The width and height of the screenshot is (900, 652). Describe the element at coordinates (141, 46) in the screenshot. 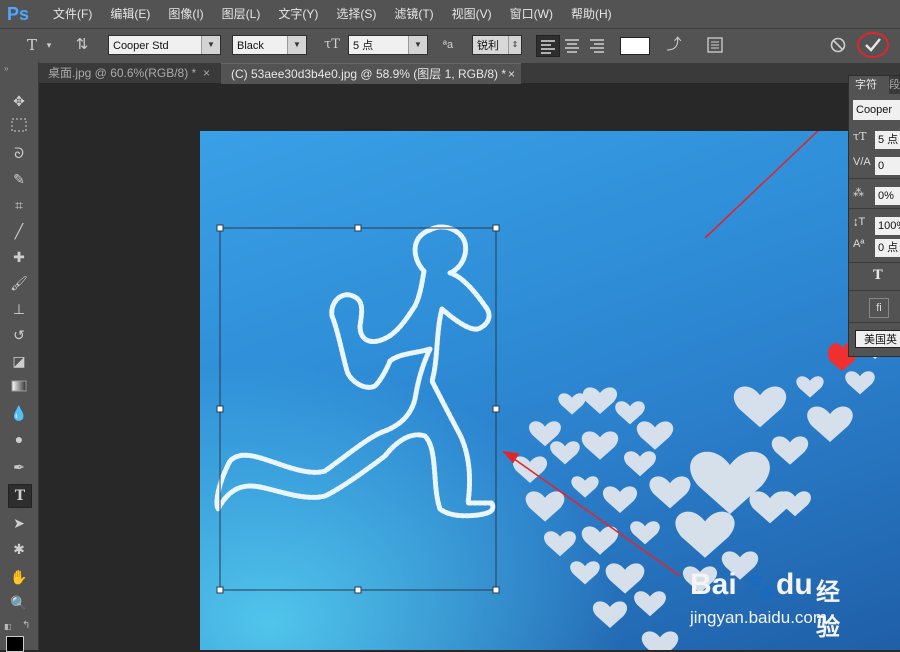

I see `font-family-value: Cooper Std` at that location.